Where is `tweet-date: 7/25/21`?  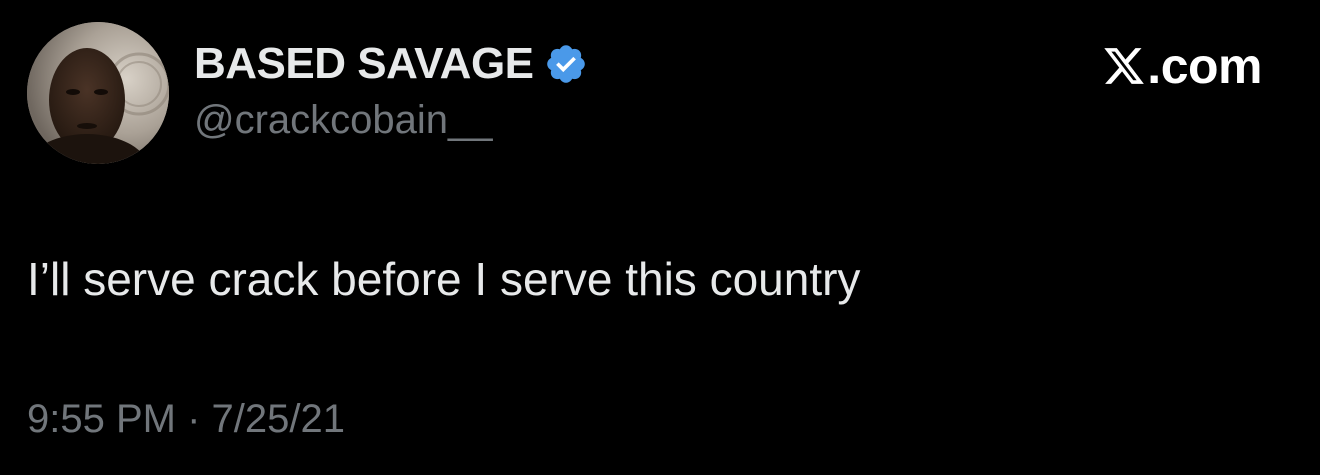 tweet-date: 7/25/21 is located at coordinates (278, 419).